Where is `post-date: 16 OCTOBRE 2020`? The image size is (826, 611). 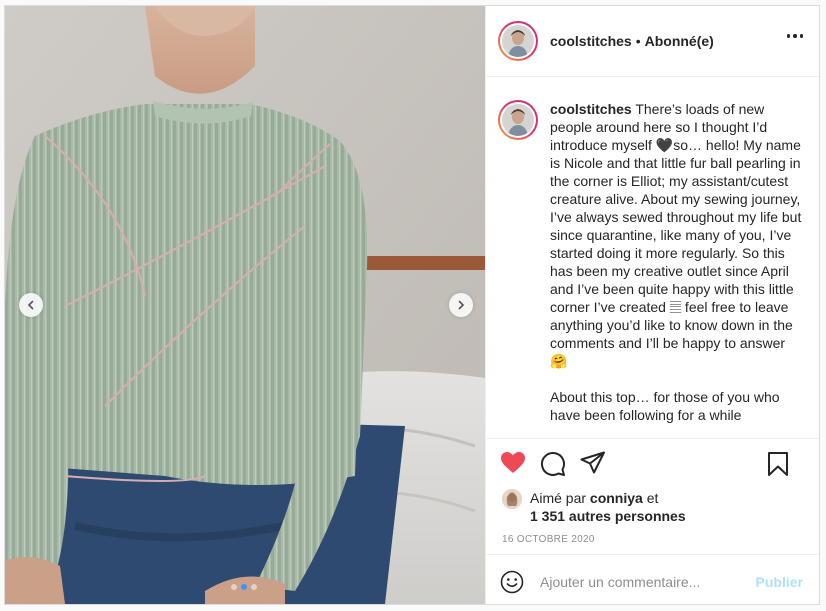
post-date: 16 OCTOBRE 2020 is located at coordinates (548, 539).